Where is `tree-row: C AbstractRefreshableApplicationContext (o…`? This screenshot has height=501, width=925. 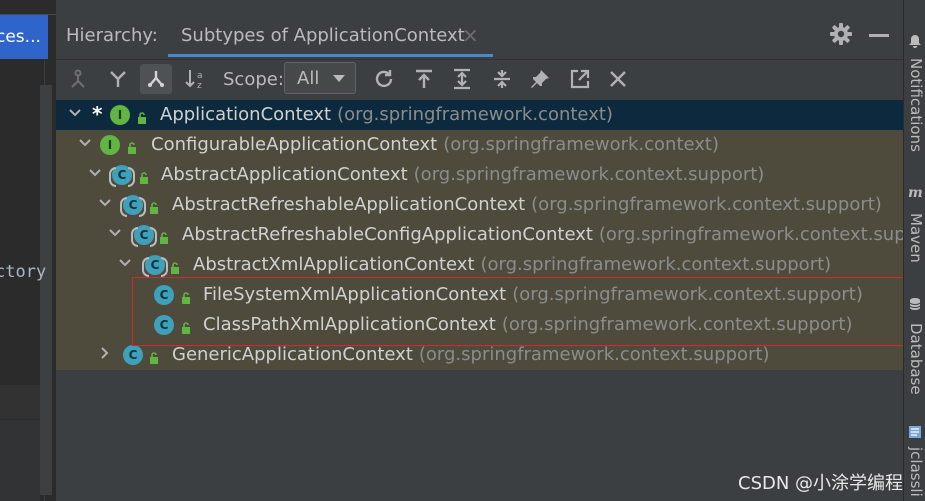 tree-row: C AbstractRefreshableApplicationContext (o… is located at coordinates (479, 205).